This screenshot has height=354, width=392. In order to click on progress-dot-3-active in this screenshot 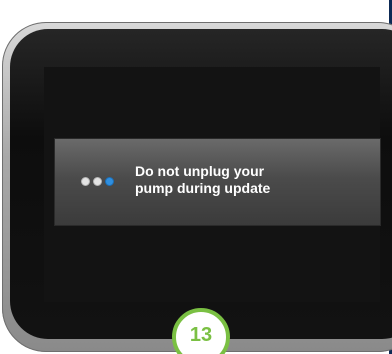, I will do `click(109, 181)`.